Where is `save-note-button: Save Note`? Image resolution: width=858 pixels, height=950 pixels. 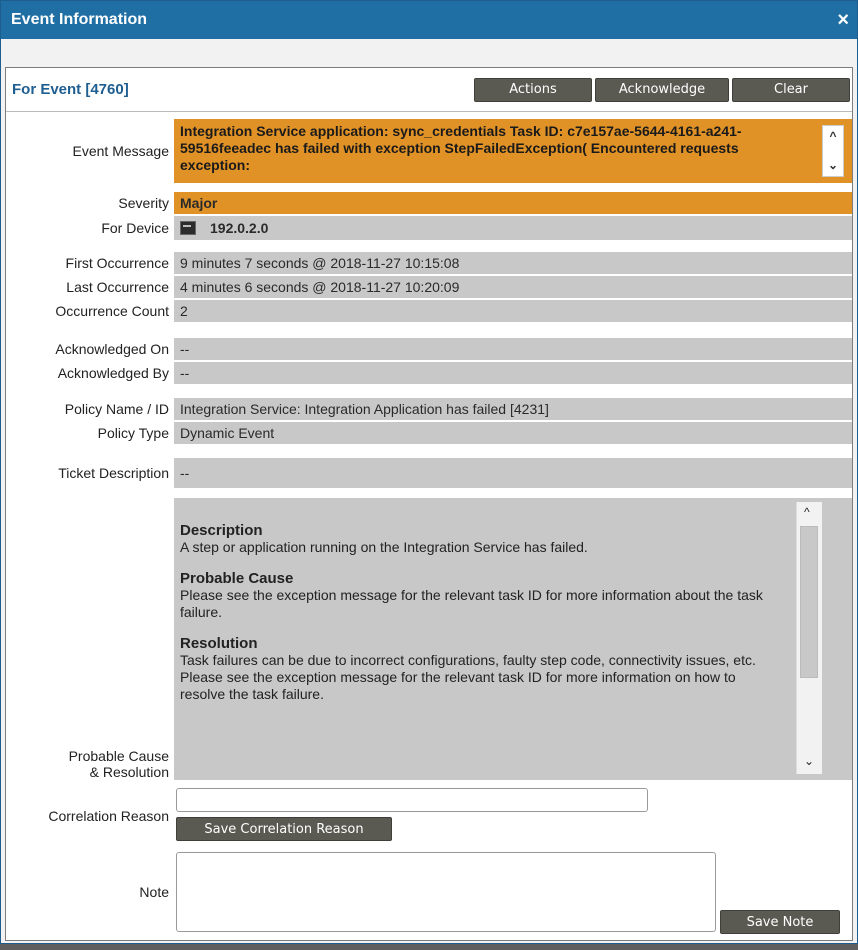
save-note-button: Save Note is located at coordinates (780, 922).